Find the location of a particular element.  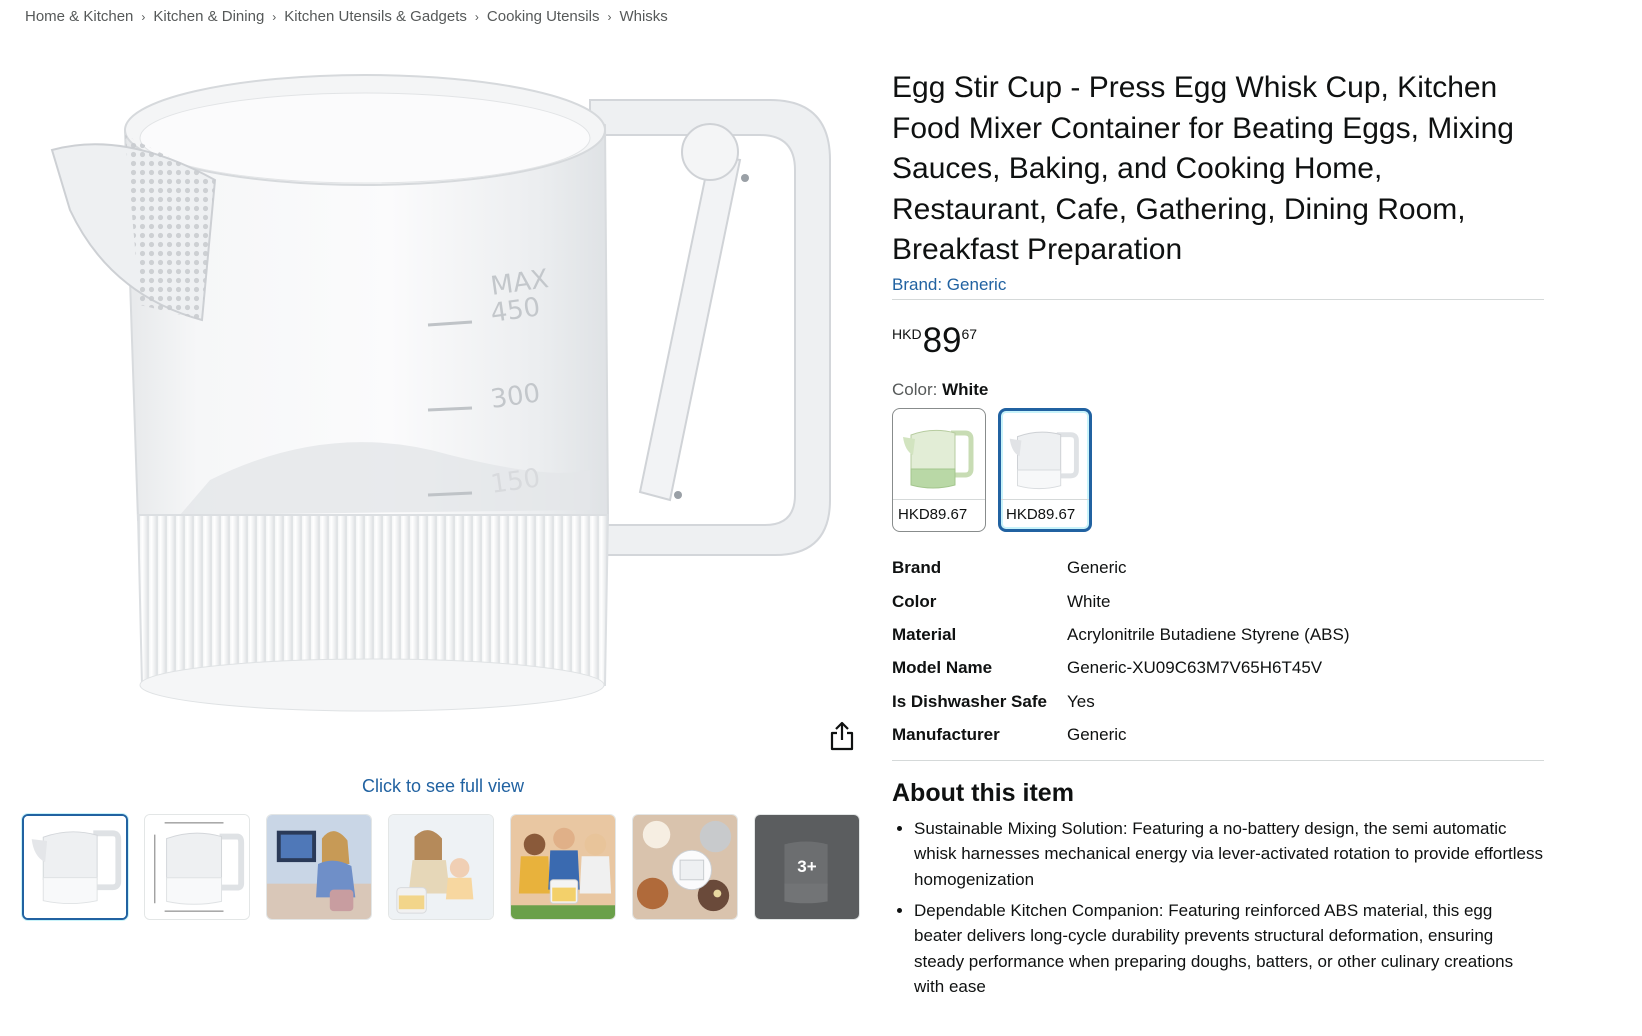

color-value: White is located at coordinates (965, 389).